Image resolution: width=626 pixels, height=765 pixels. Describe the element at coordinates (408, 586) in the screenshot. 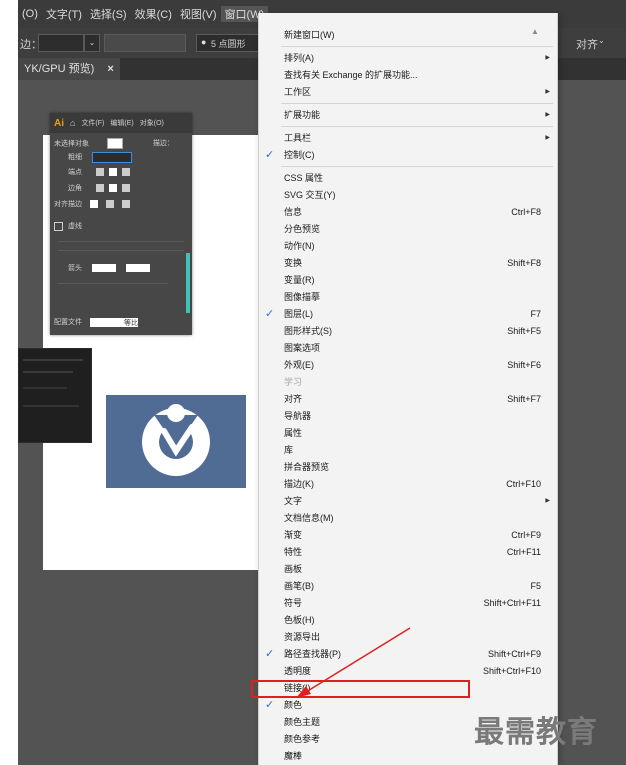

I see `menu-item: 画笔(B) F5` at that location.